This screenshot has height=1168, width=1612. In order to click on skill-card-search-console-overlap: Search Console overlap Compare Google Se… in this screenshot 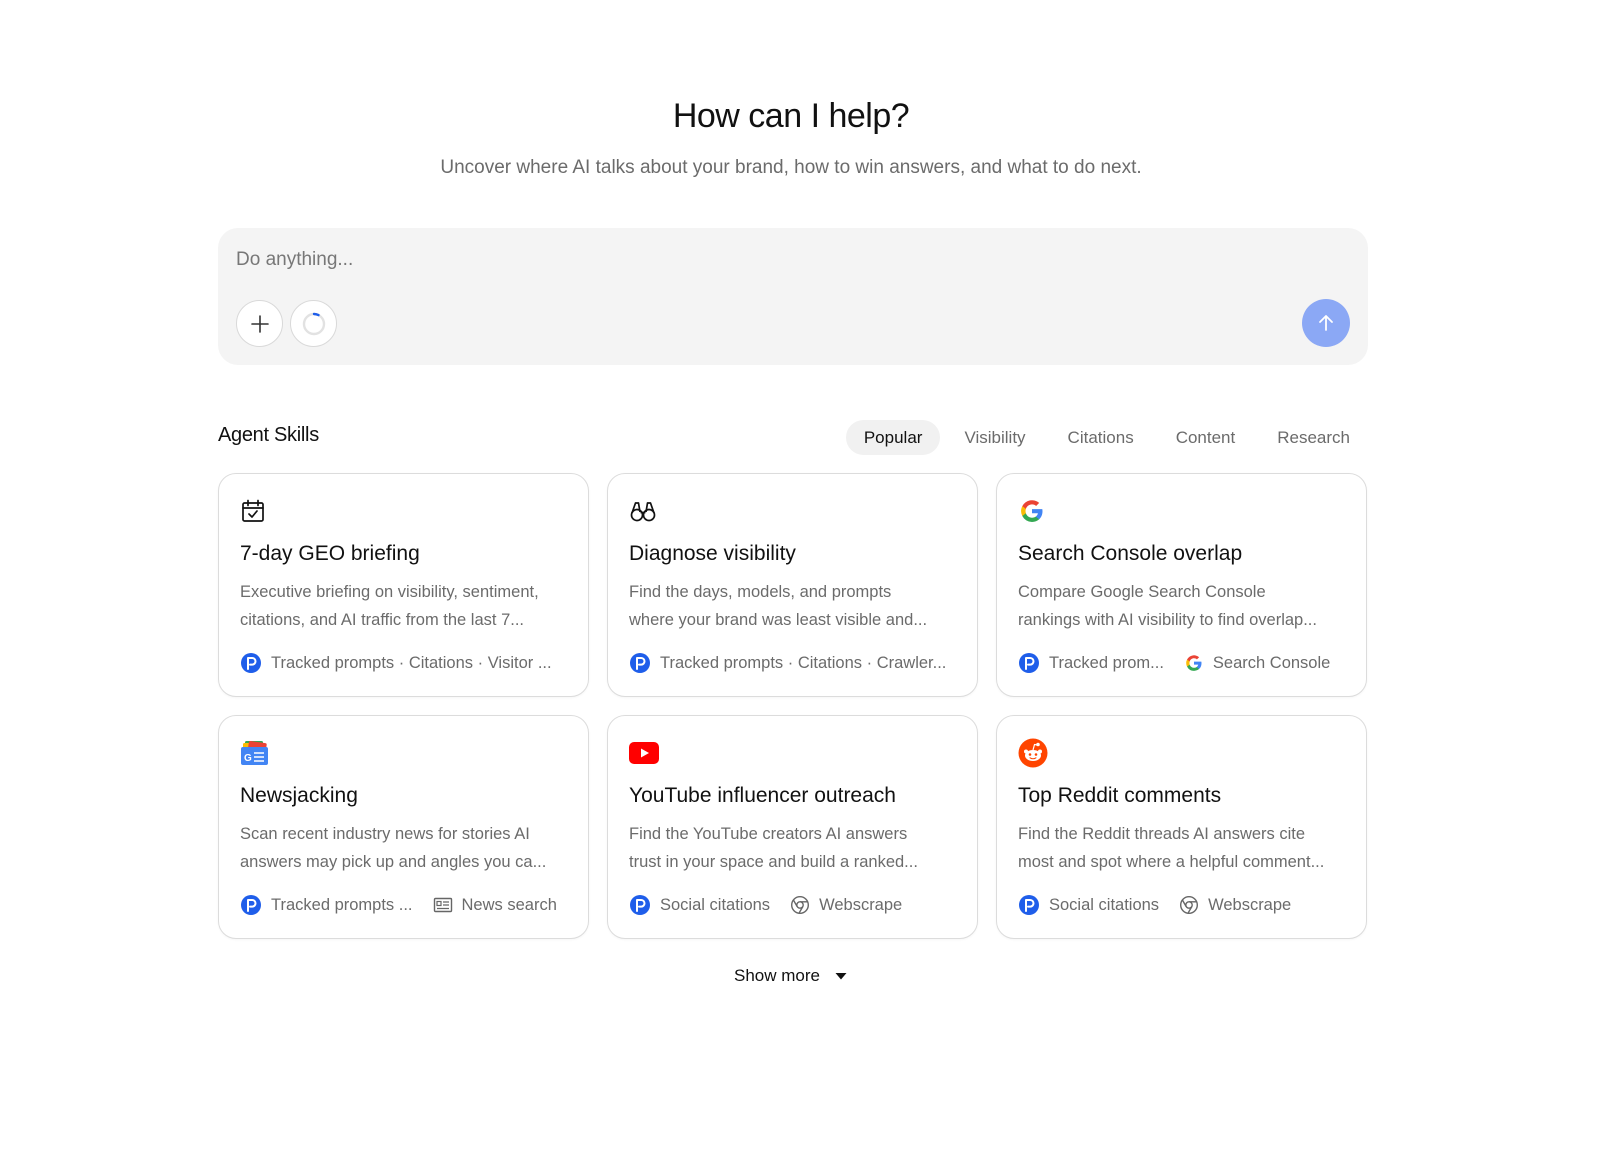, I will do `click(1181, 585)`.